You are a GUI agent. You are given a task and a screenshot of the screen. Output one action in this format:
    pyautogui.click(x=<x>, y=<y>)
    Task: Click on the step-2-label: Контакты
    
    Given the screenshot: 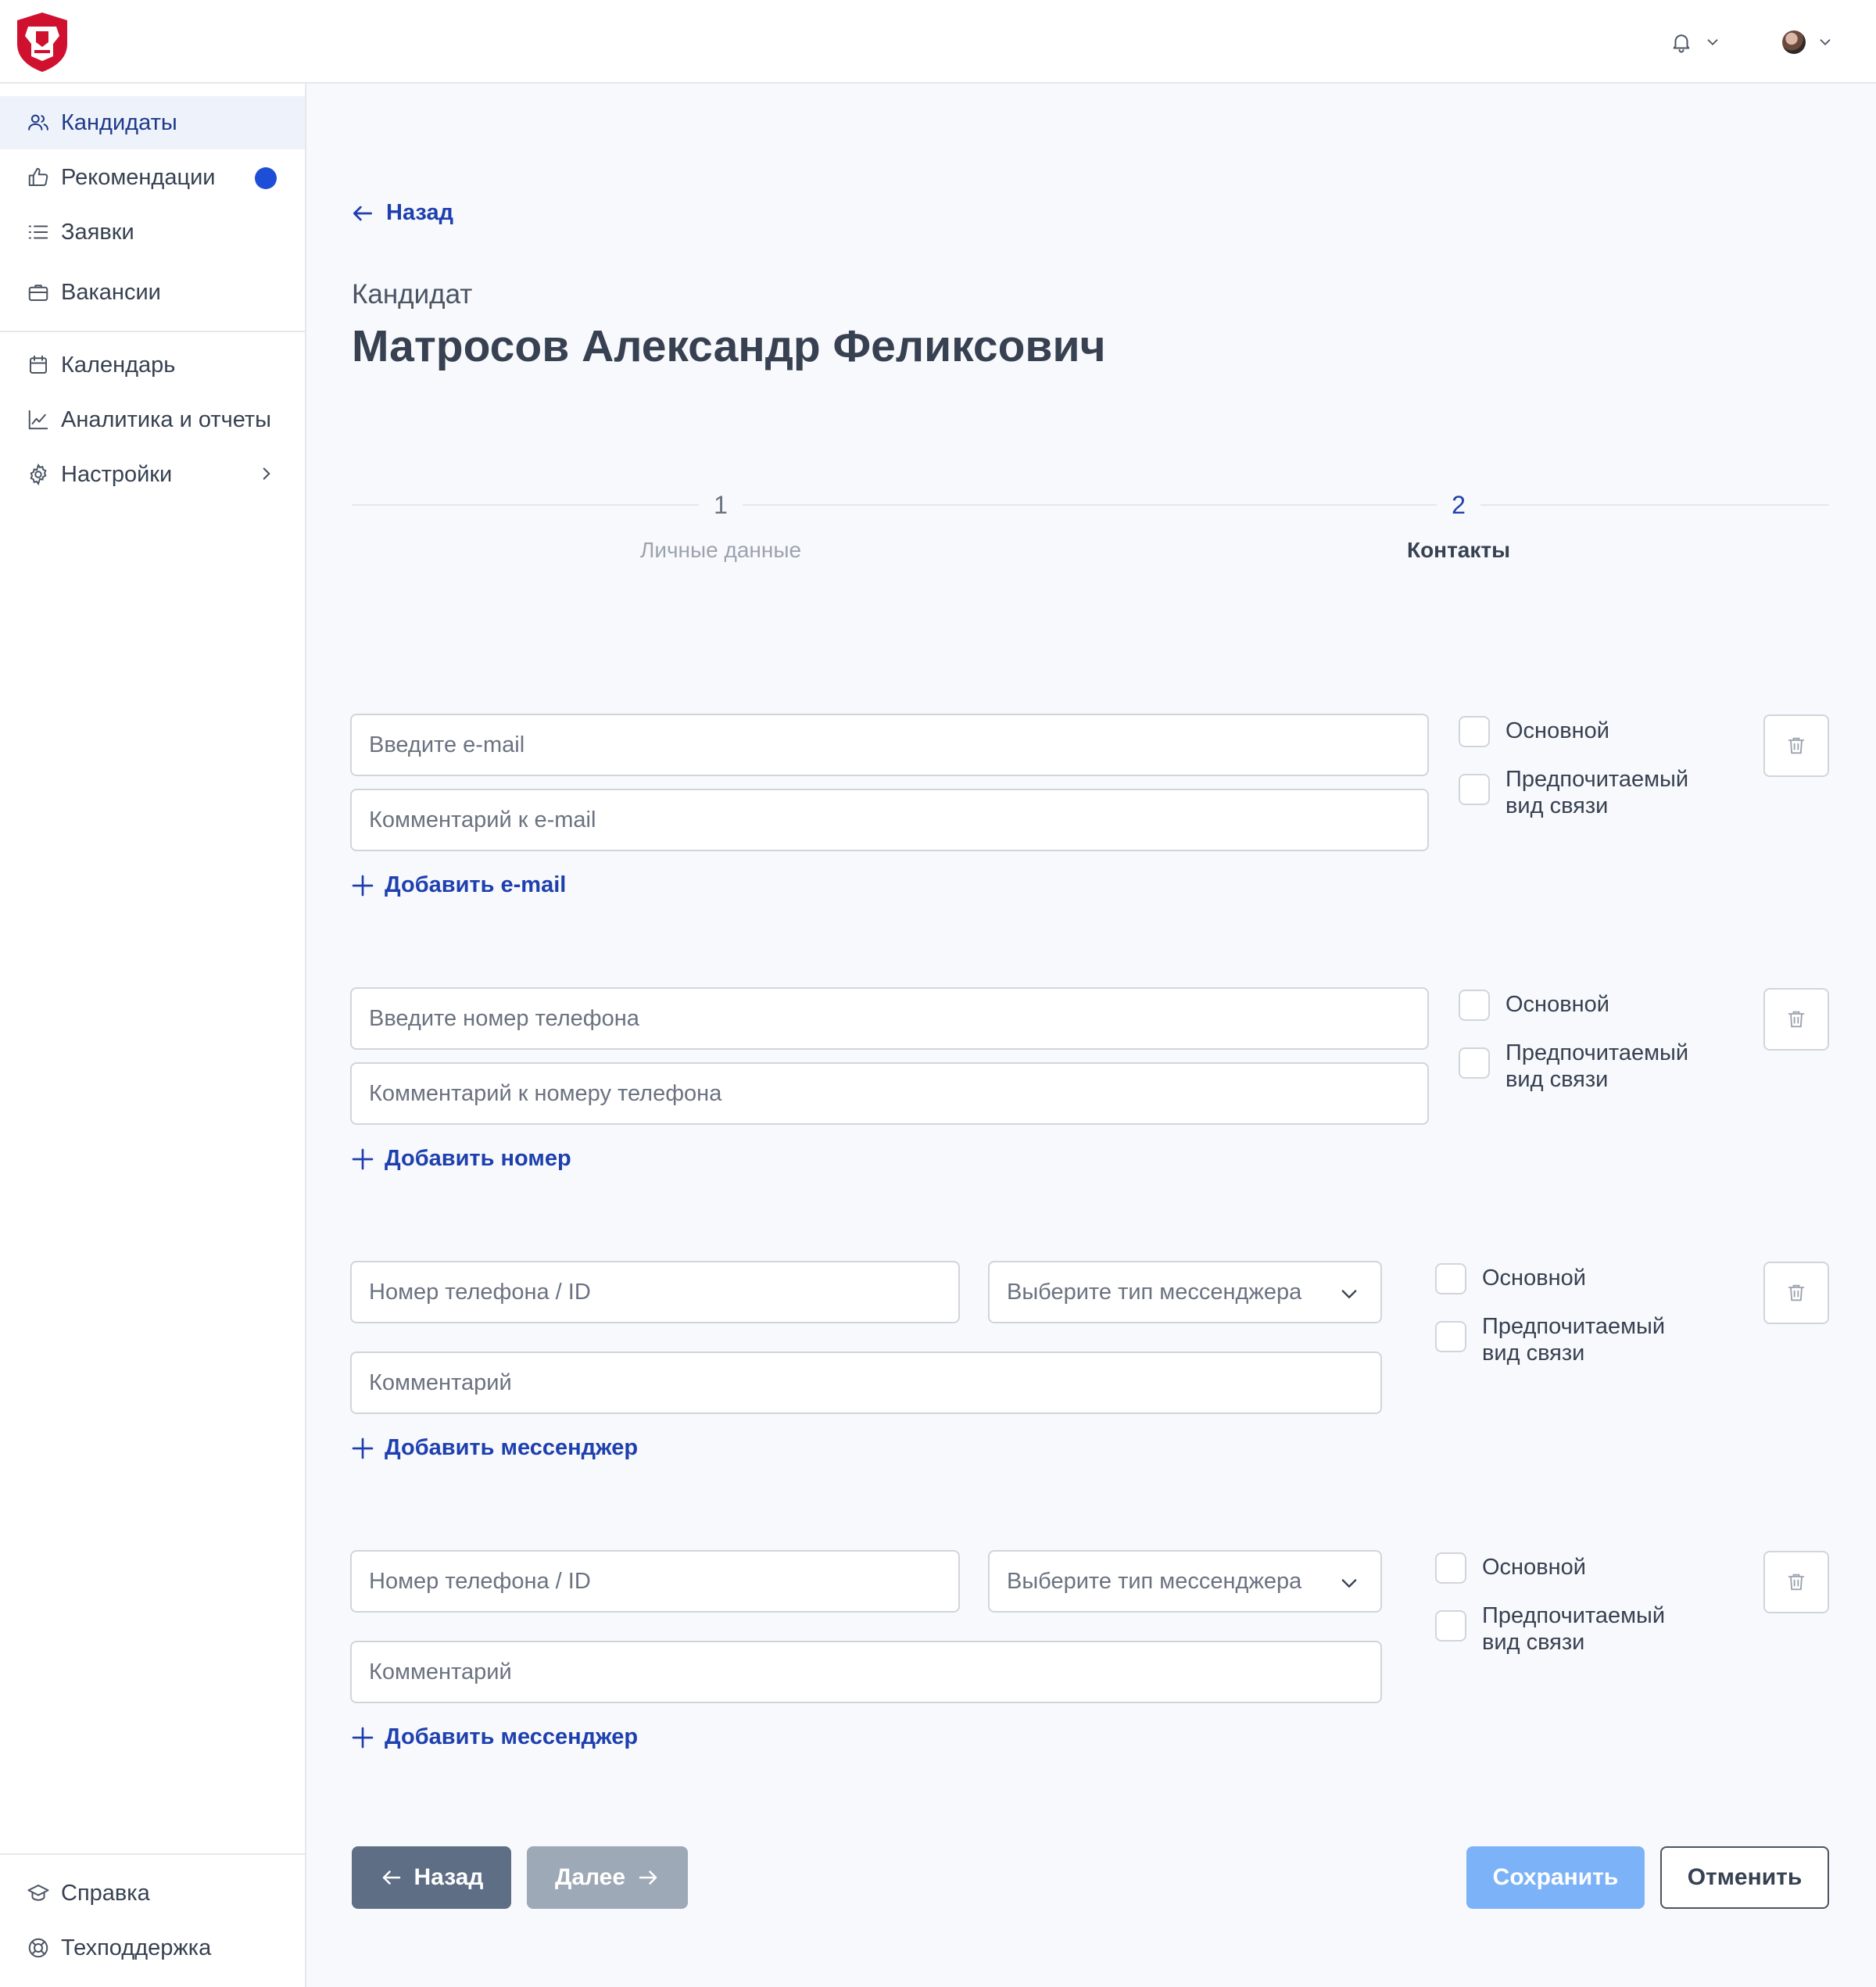 What is the action you would take?
    pyautogui.click(x=1458, y=550)
    